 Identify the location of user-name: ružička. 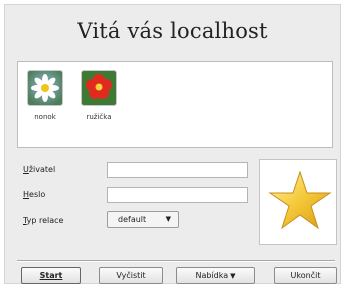
(99, 117).